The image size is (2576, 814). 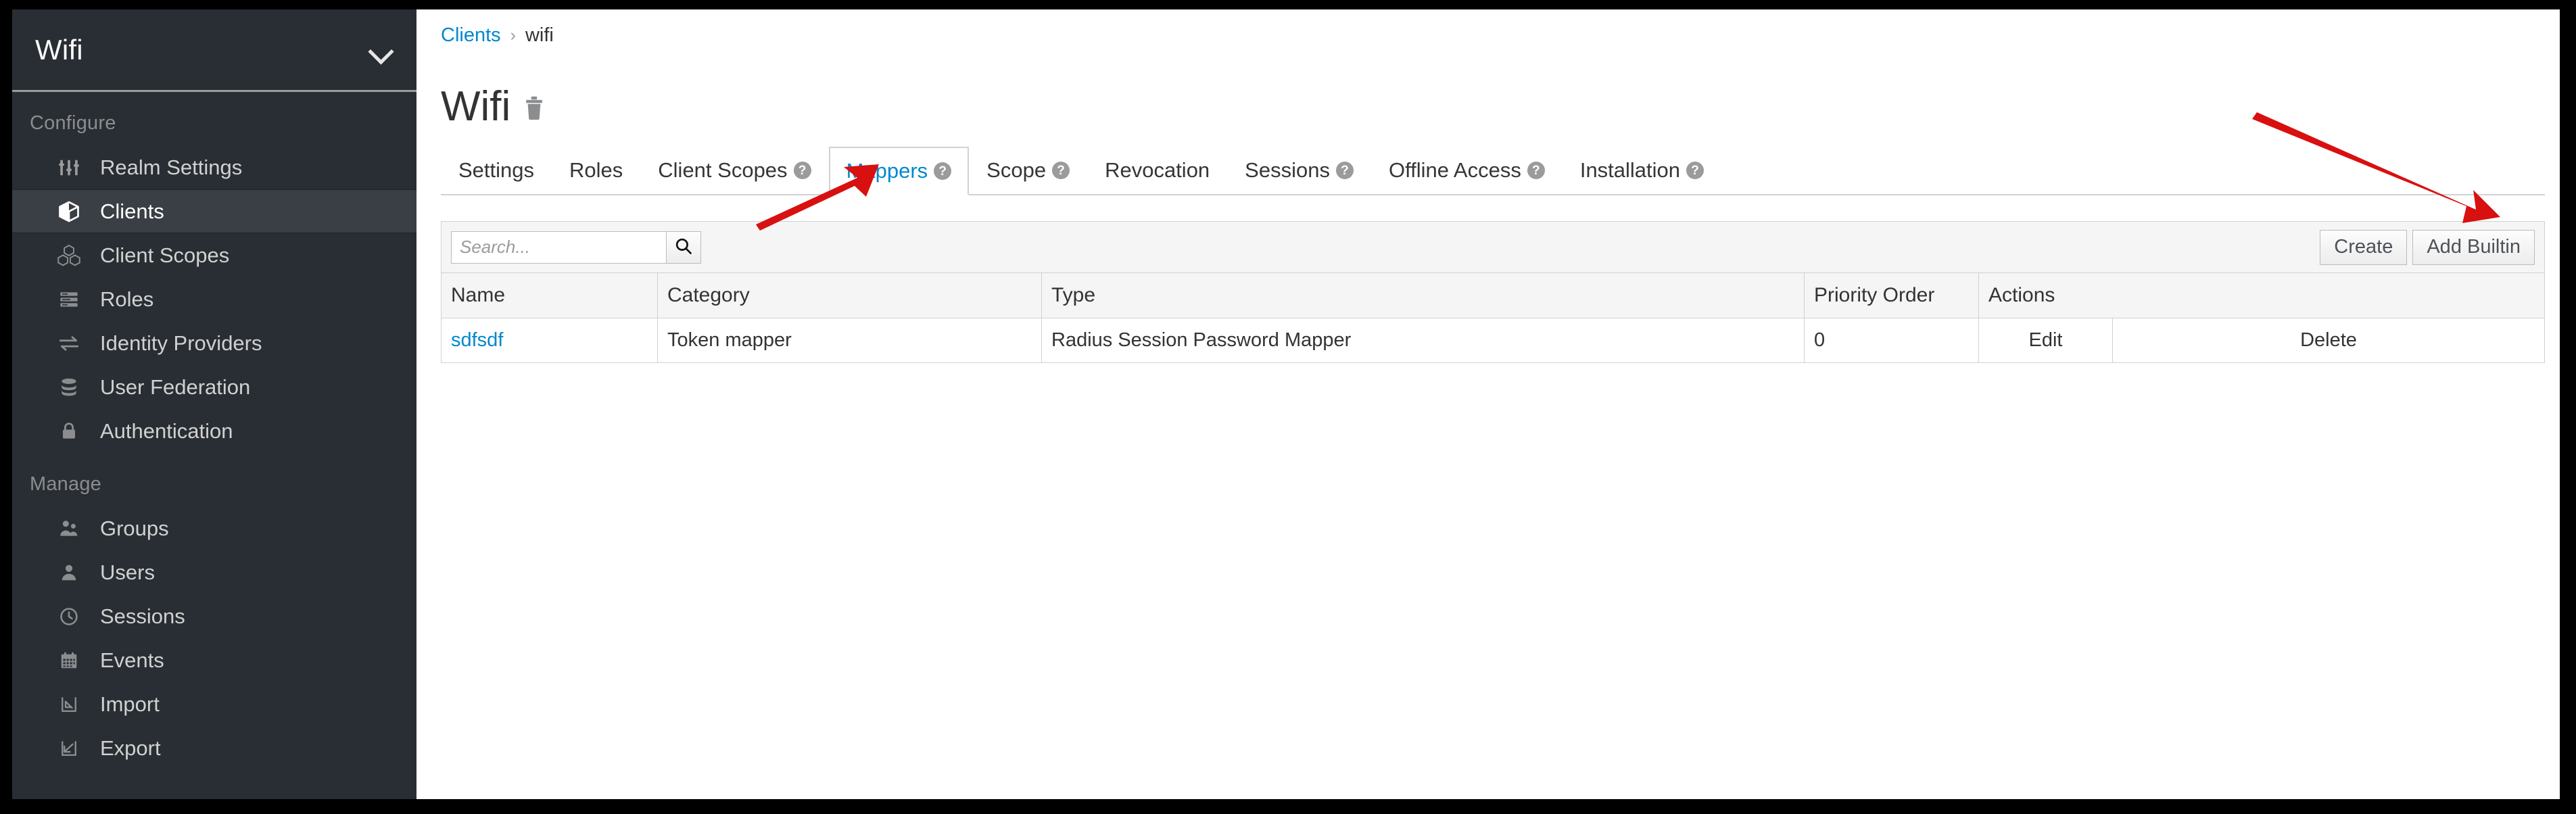 What do you see at coordinates (175, 387) in the screenshot?
I see `sidebar-item-label: User Federation` at bounding box center [175, 387].